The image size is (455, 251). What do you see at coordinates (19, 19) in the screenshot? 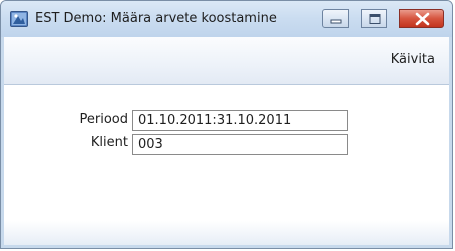
I see `app-icon` at bounding box center [19, 19].